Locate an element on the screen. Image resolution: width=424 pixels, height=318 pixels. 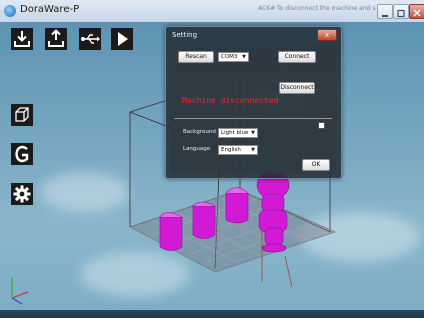
maximize-icon is located at coordinates (401, 13).